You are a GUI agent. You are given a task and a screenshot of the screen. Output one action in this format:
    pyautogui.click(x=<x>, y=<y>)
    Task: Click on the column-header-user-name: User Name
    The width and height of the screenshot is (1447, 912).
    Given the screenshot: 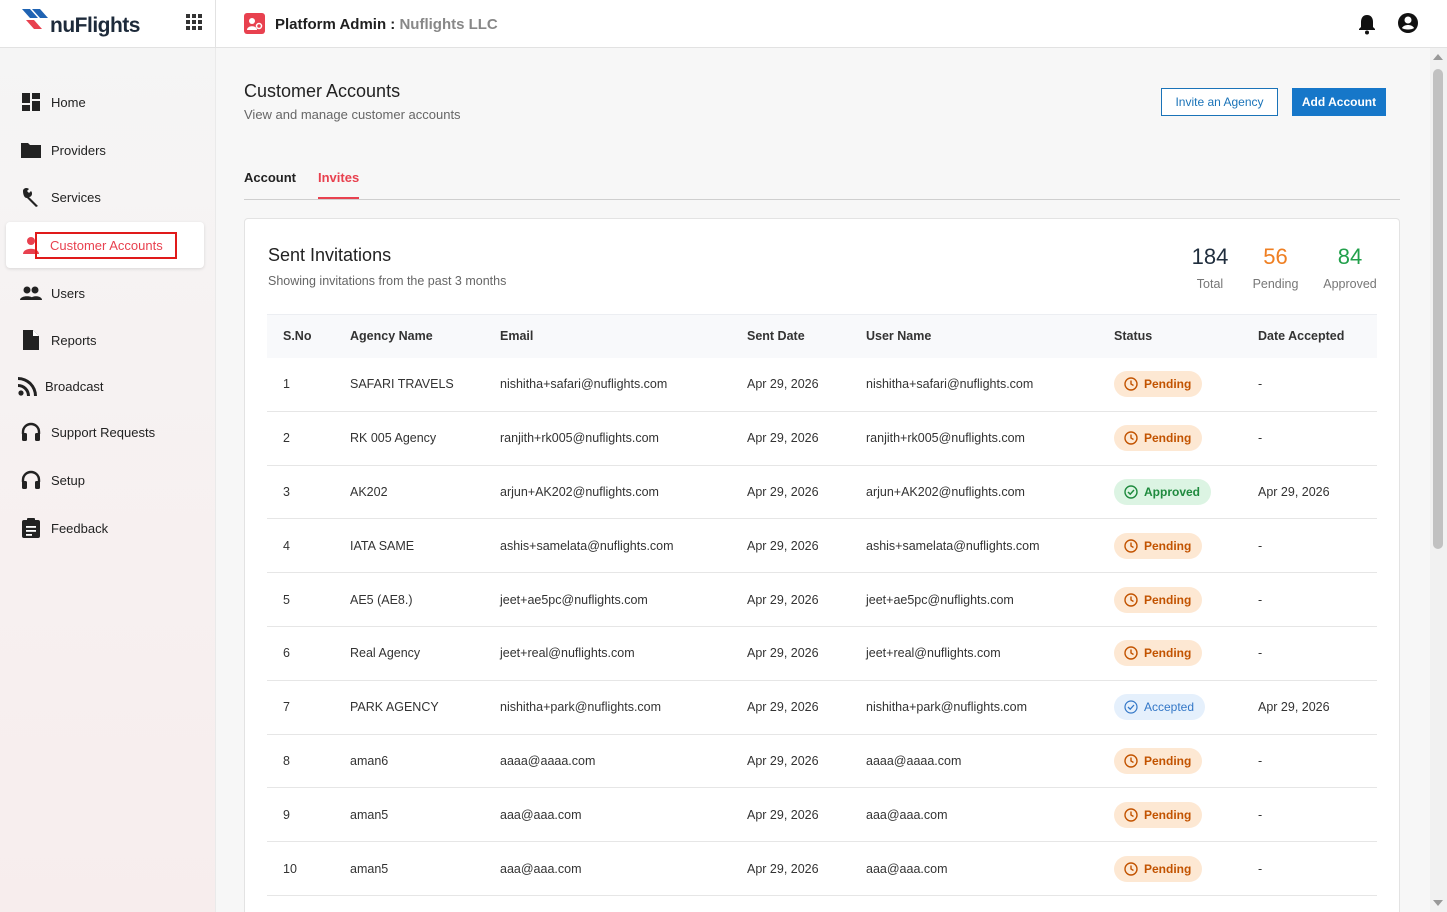 What is the action you would take?
    pyautogui.click(x=990, y=336)
    